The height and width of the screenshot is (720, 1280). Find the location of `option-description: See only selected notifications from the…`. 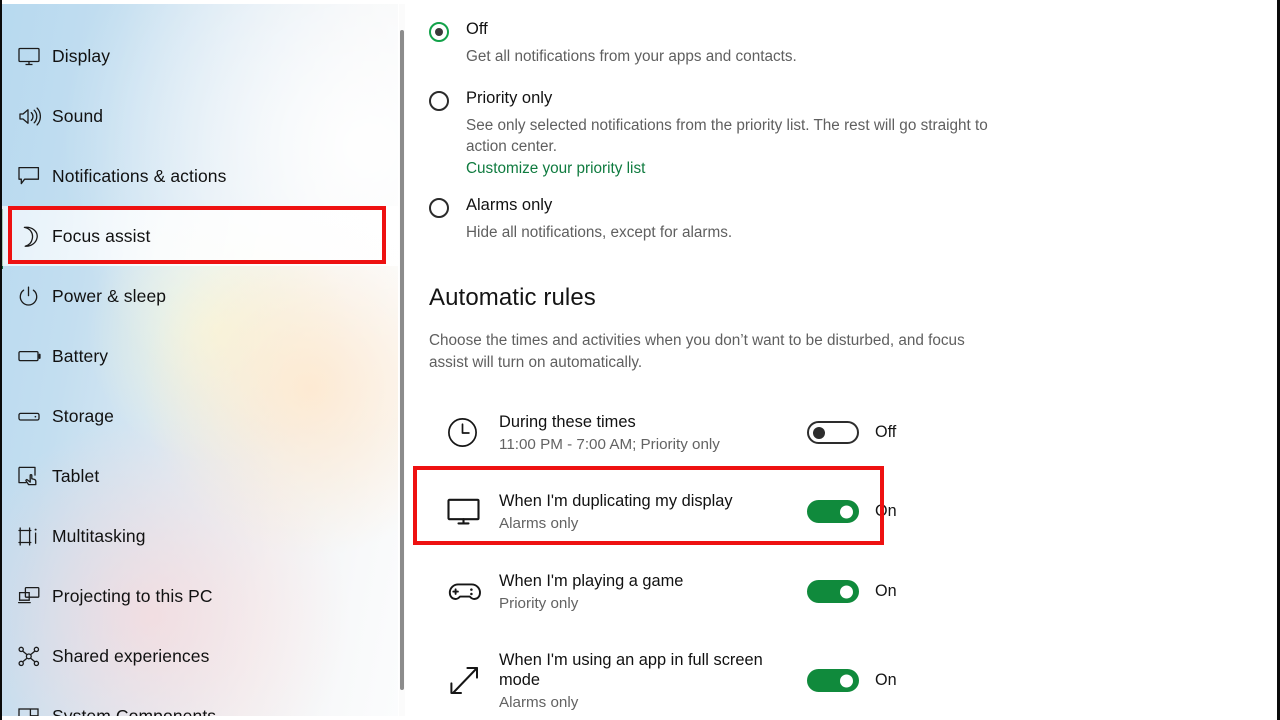

option-description: See only selected notifications from the… is located at coordinates (727, 136).